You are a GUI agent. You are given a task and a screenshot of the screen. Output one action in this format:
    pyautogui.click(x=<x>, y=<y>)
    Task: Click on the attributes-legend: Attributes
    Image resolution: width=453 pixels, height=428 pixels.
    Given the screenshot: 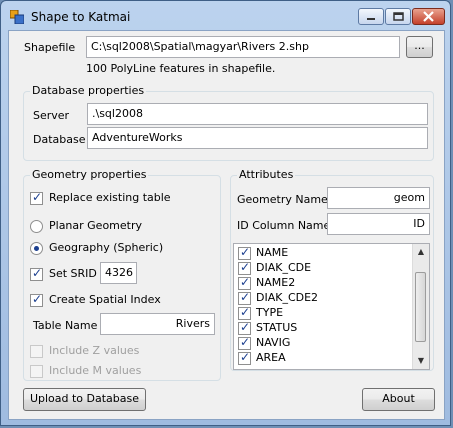 What is the action you would take?
    pyautogui.click(x=266, y=174)
    